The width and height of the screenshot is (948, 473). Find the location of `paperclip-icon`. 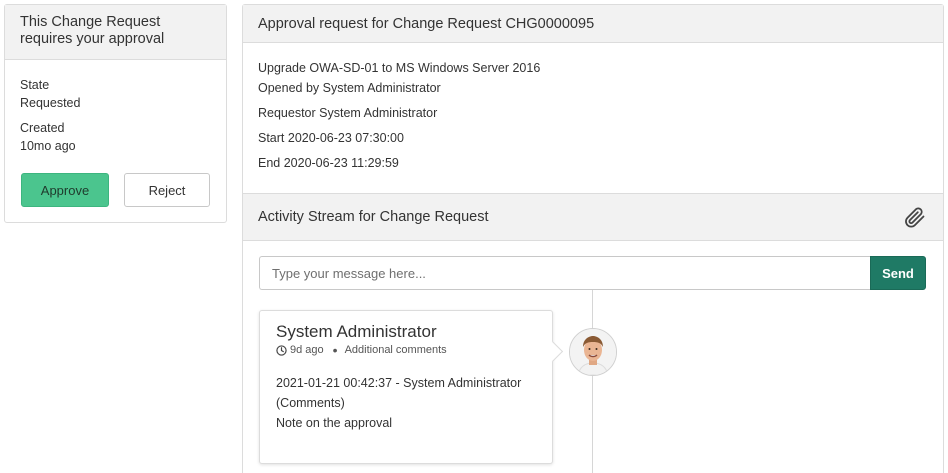

paperclip-icon is located at coordinates (915, 217).